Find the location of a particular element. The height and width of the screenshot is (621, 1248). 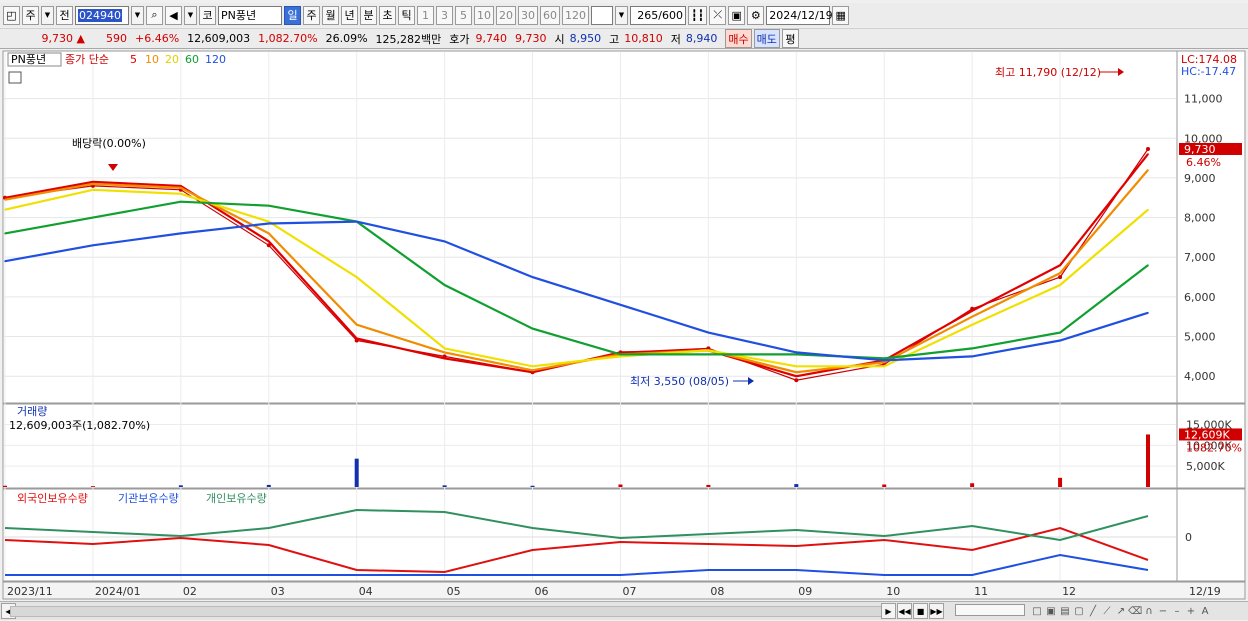

ma-button-3: 3 is located at coordinates (444, 15).